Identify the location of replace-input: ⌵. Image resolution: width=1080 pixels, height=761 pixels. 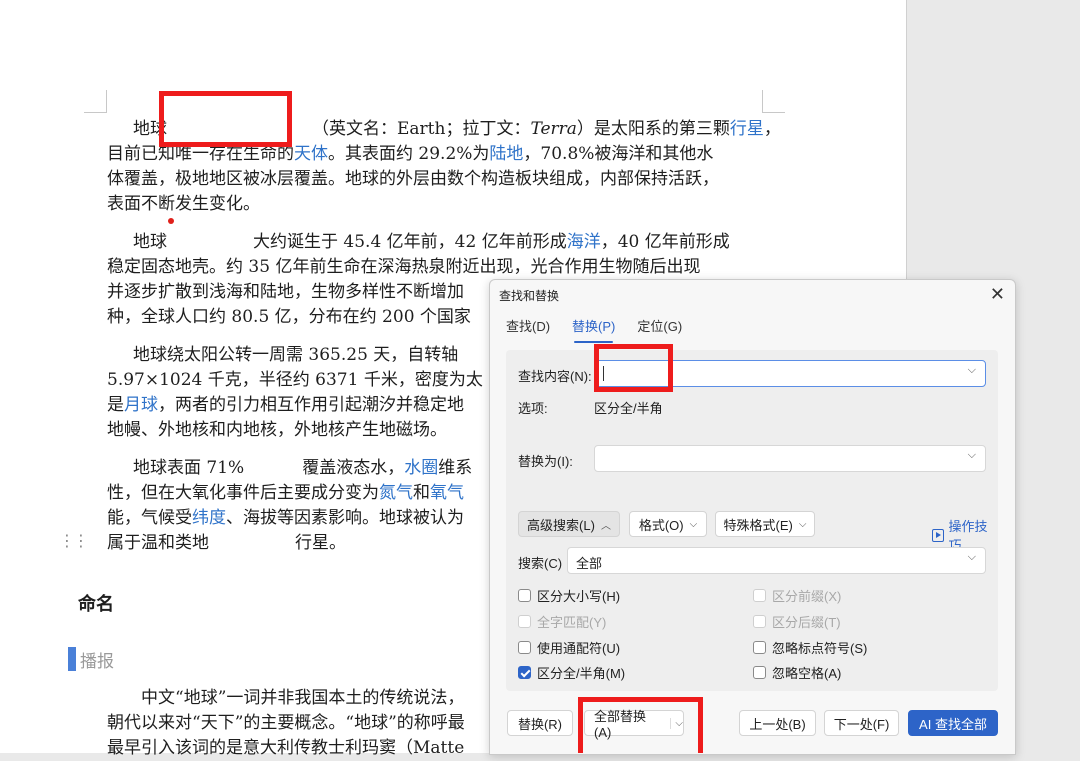
(790, 458).